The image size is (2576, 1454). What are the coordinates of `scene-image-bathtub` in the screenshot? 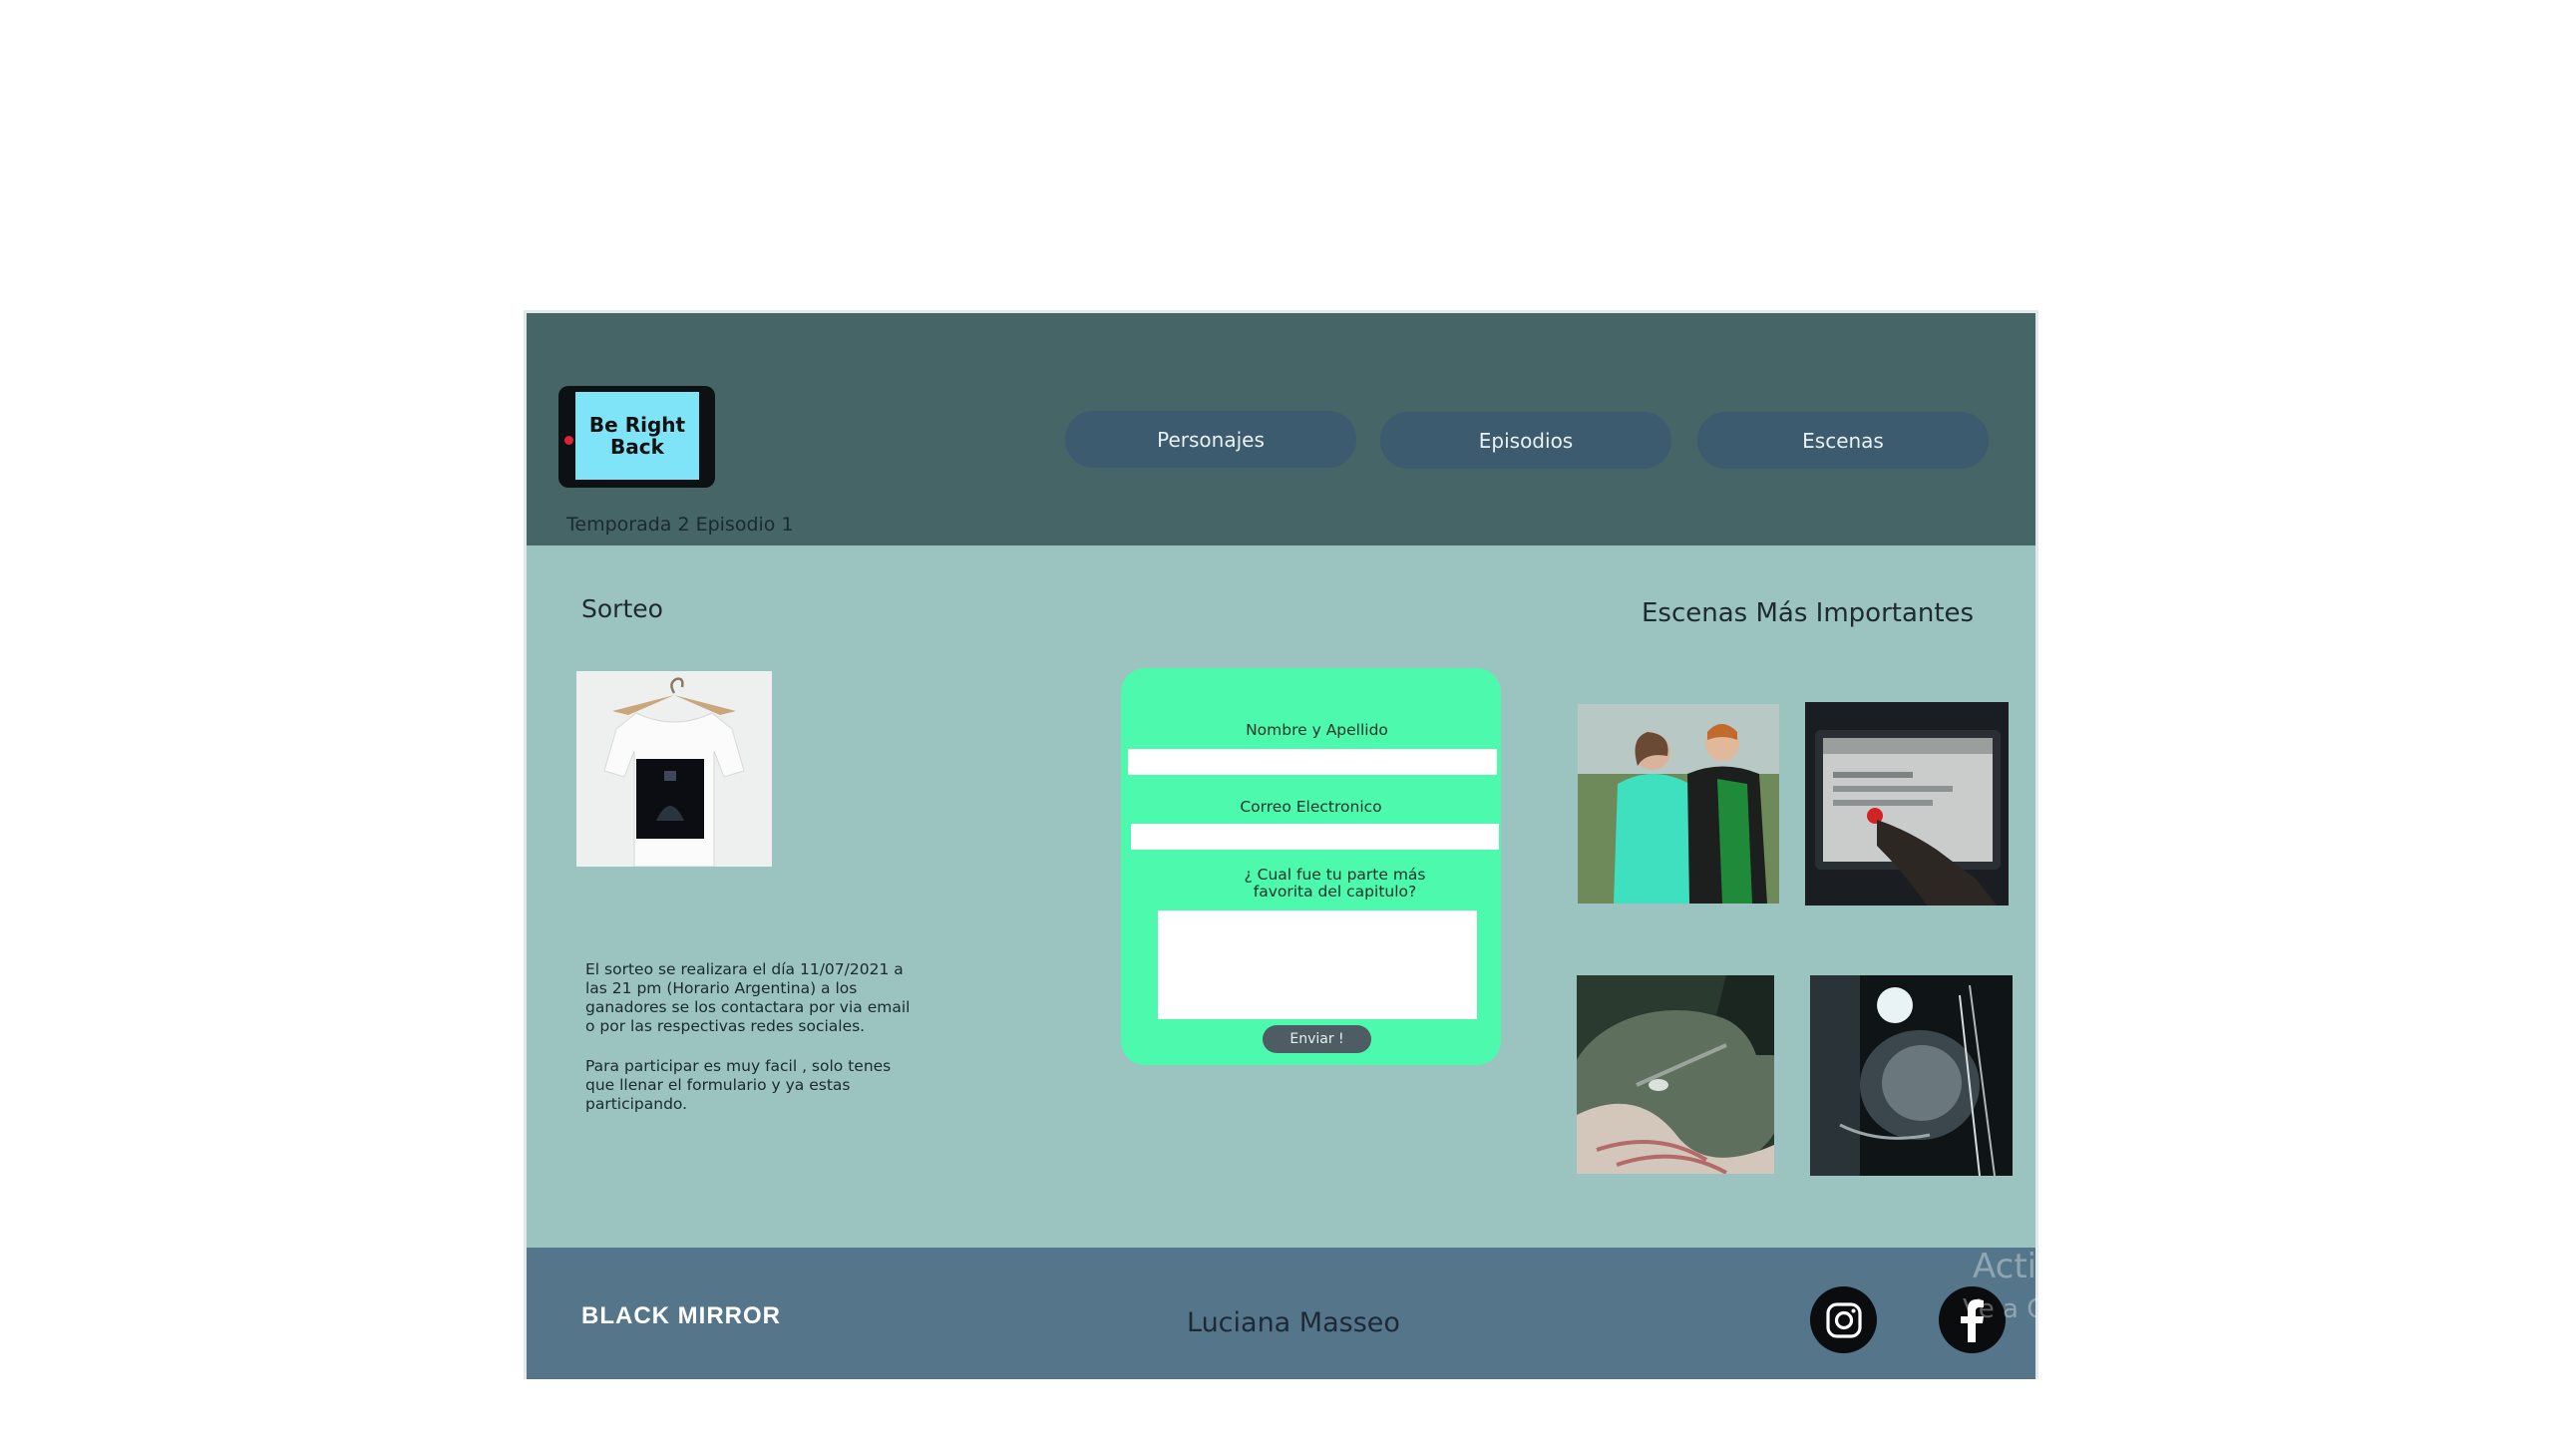 It's located at (1911, 1075).